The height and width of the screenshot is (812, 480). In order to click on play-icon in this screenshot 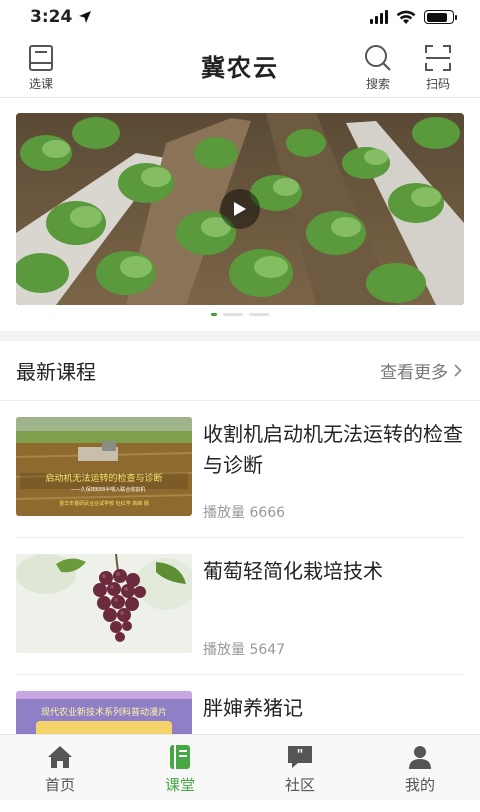, I will do `click(240, 209)`.